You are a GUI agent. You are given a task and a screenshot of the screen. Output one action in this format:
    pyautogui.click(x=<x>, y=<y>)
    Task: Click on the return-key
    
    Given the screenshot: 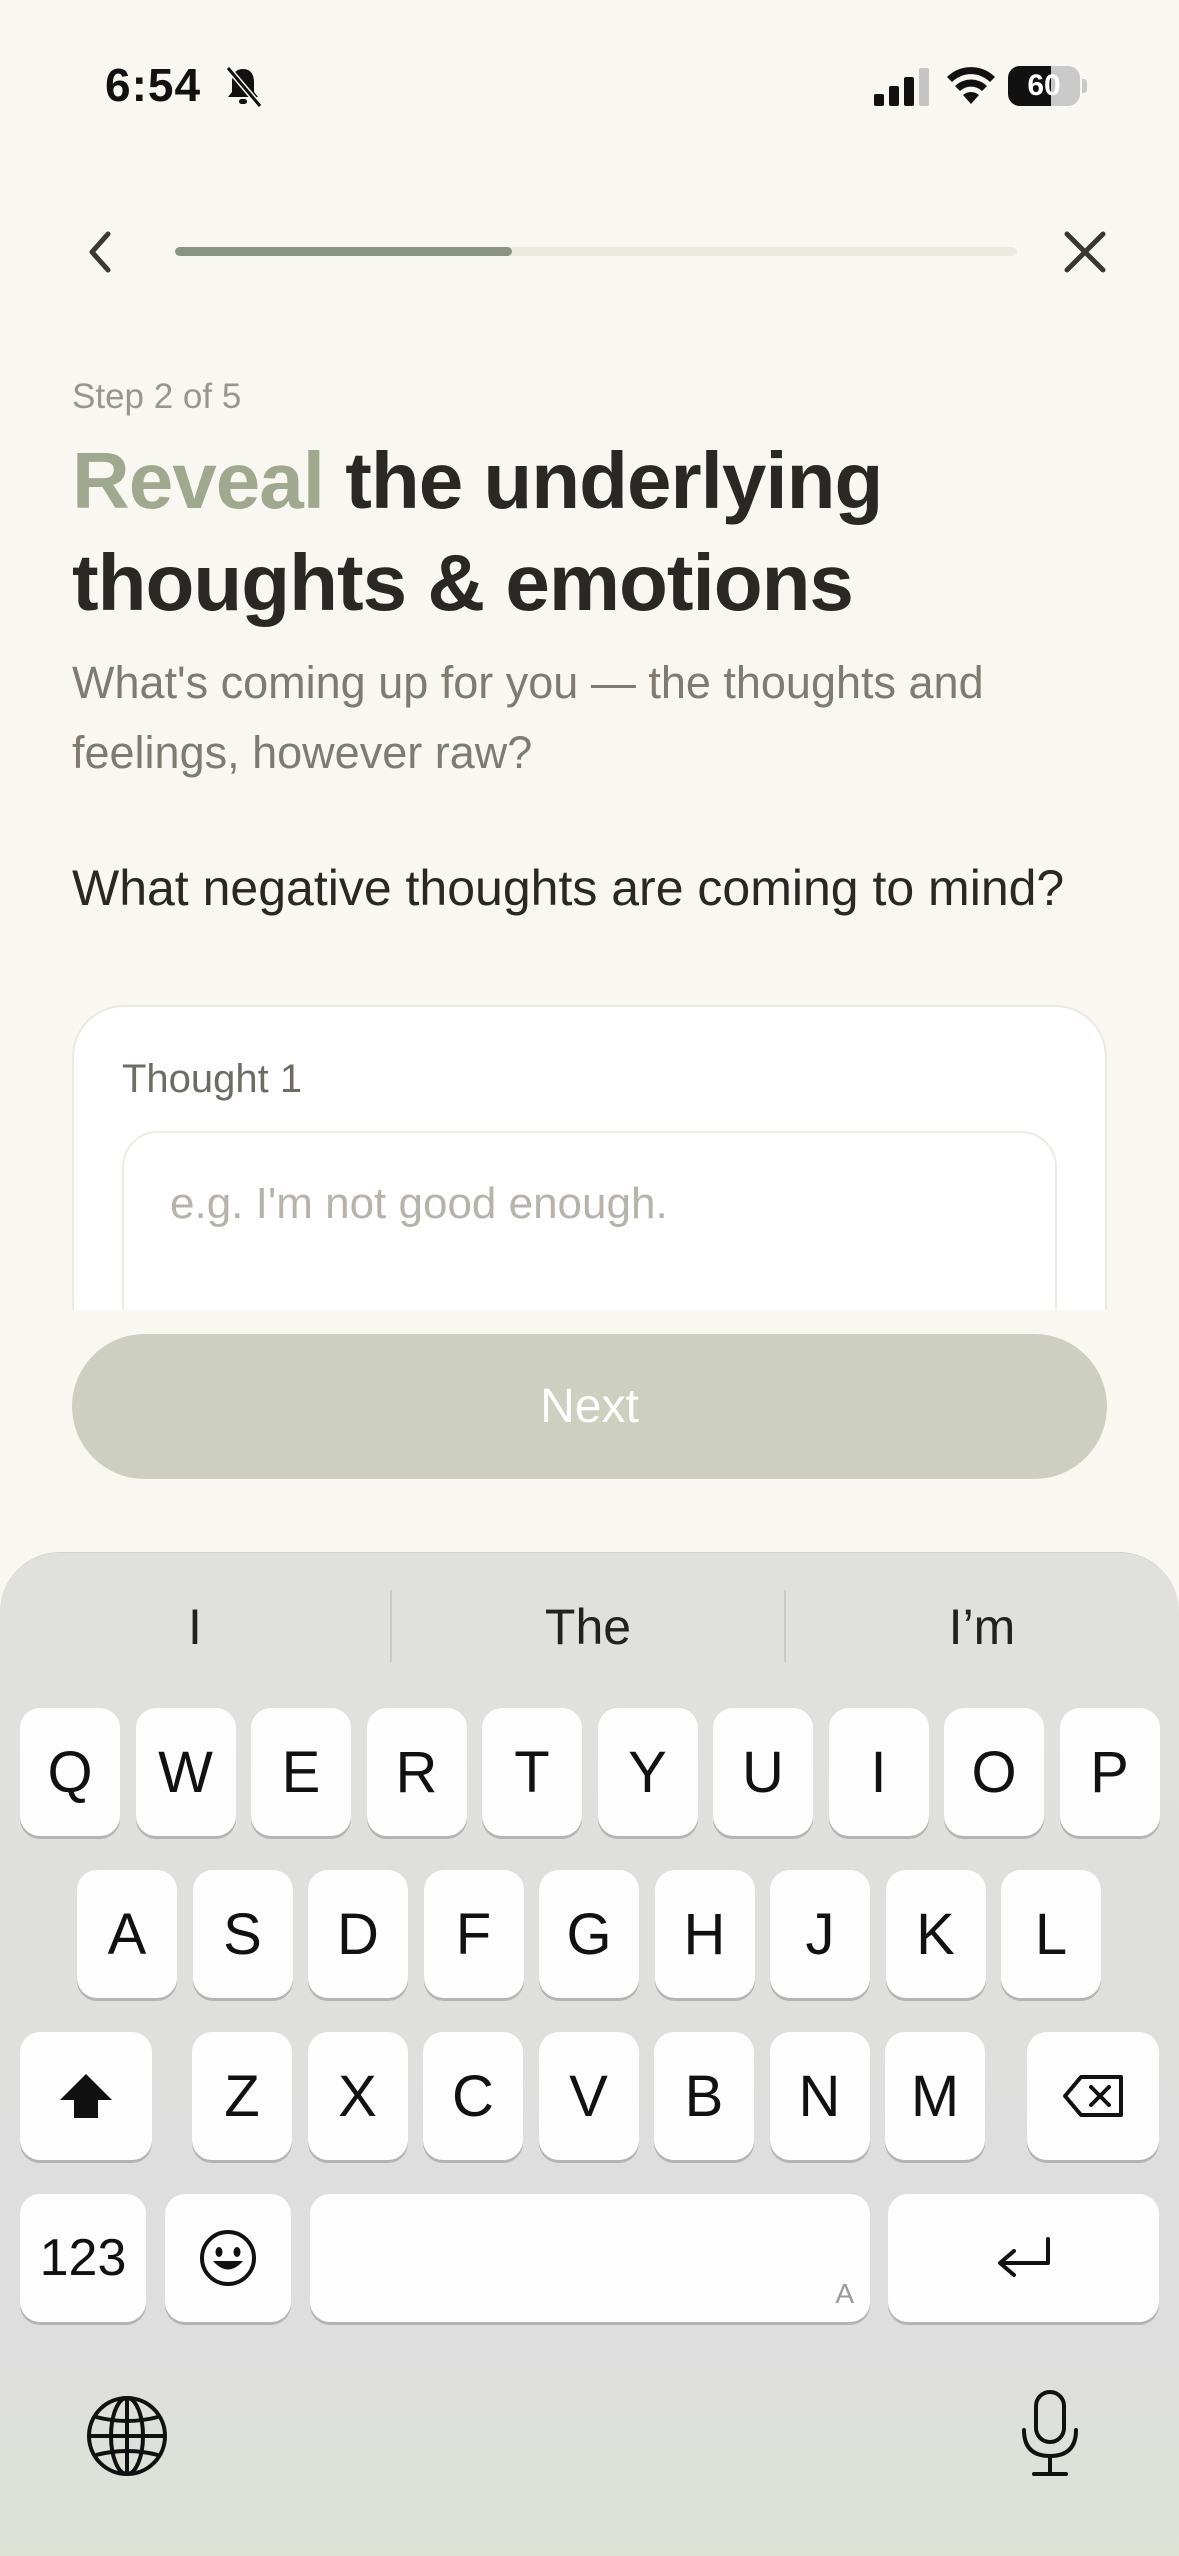 What is the action you would take?
    pyautogui.click(x=1023, y=2258)
    